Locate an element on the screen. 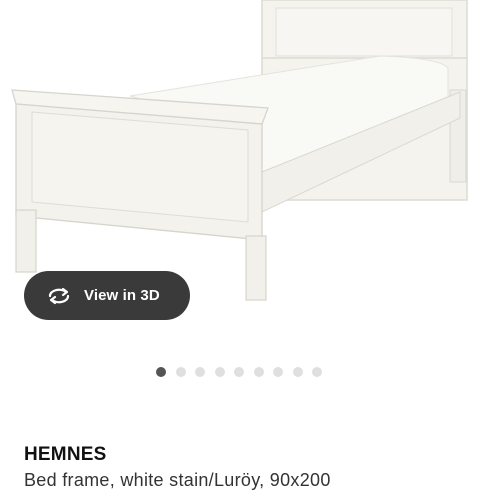 This screenshot has width=480, height=491. carousel-pagination is located at coordinates (239, 372).